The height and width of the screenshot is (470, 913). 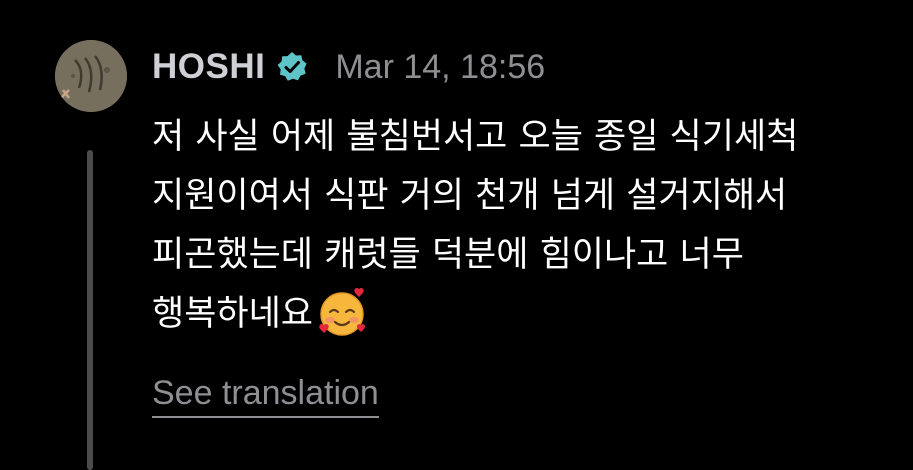 What do you see at coordinates (440, 66) in the screenshot?
I see `timestamp: Mar 14, 18:56` at bounding box center [440, 66].